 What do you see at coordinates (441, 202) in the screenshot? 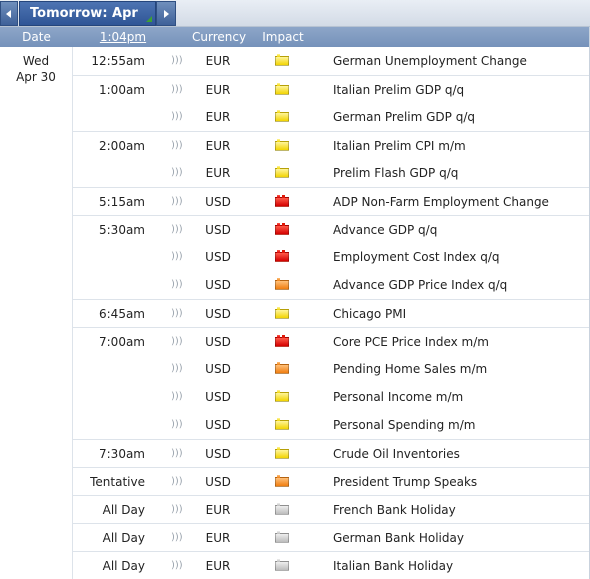
I see `event-title: ADP Non-Farm Employment Change` at bounding box center [441, 202].